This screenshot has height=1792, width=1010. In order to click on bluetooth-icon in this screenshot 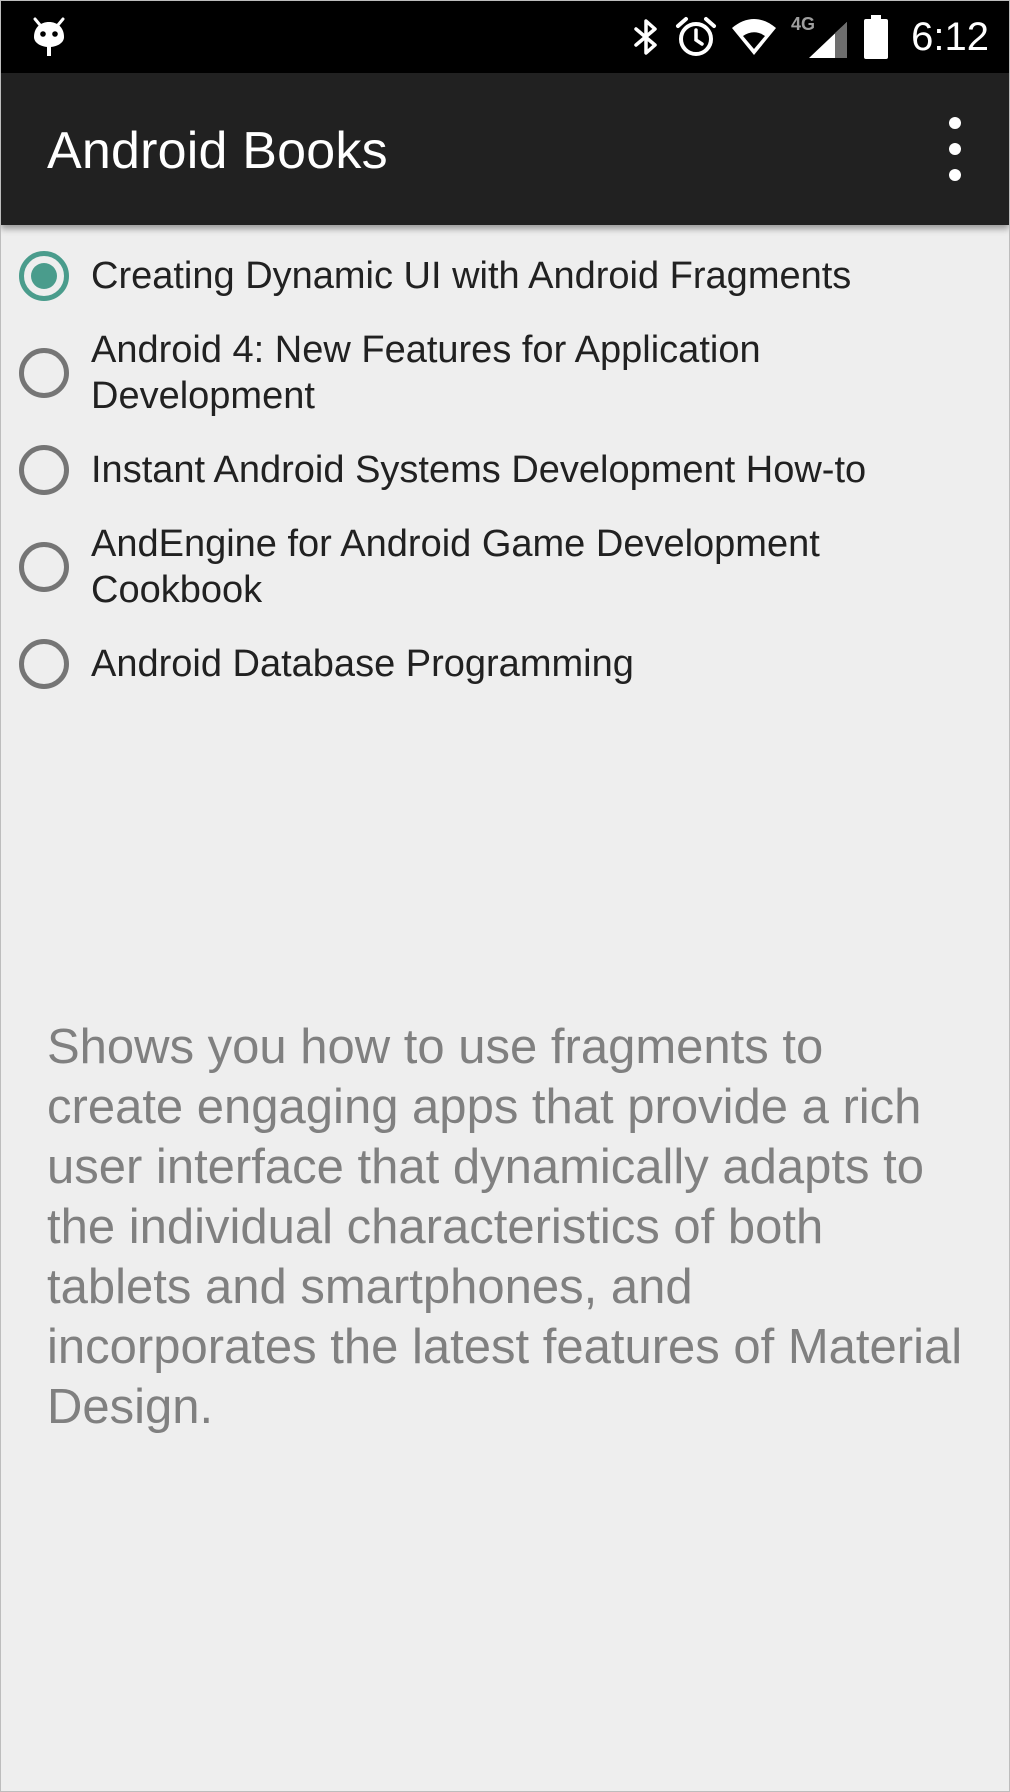, I will do `click(646, 37)`.